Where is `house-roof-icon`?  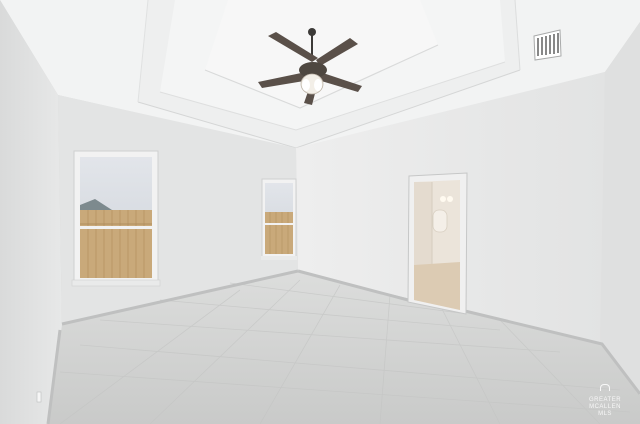 house-roof-icon is located at coordinates (605, 387).